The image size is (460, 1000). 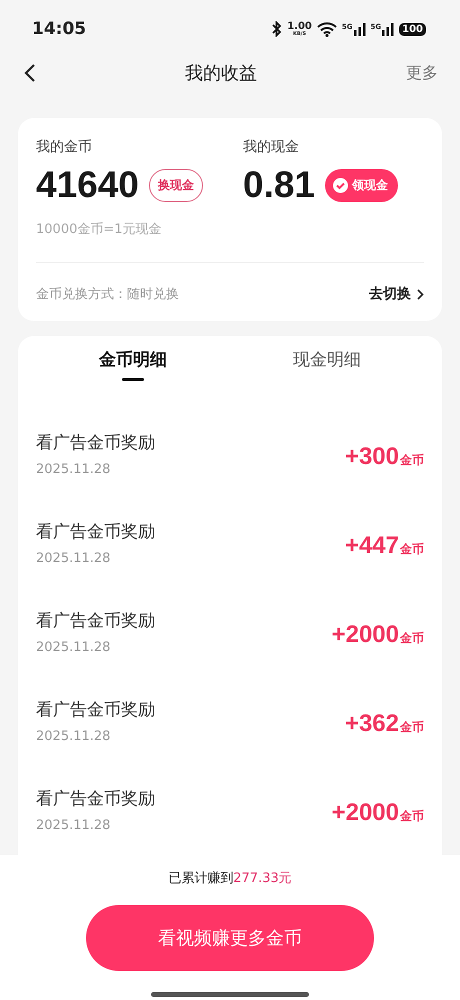 What do you see at coordinates (384, 457) in the screenshot?
I see `record-amount: +300金币` at bounding box center [384, 457].